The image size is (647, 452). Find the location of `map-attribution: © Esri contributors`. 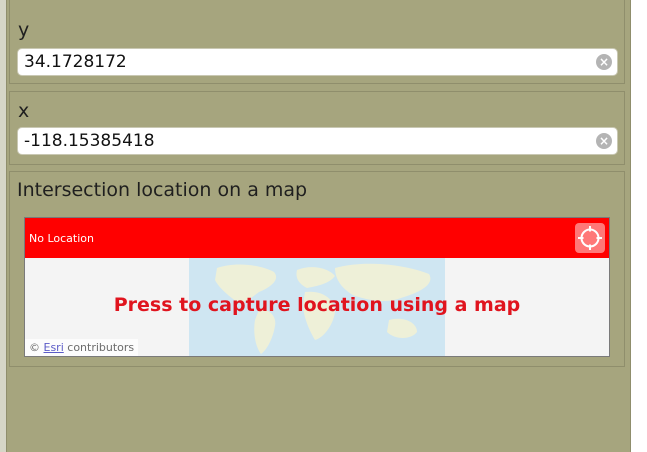

map-attribution: © Esri contributors is located at coordinates (82, 347).